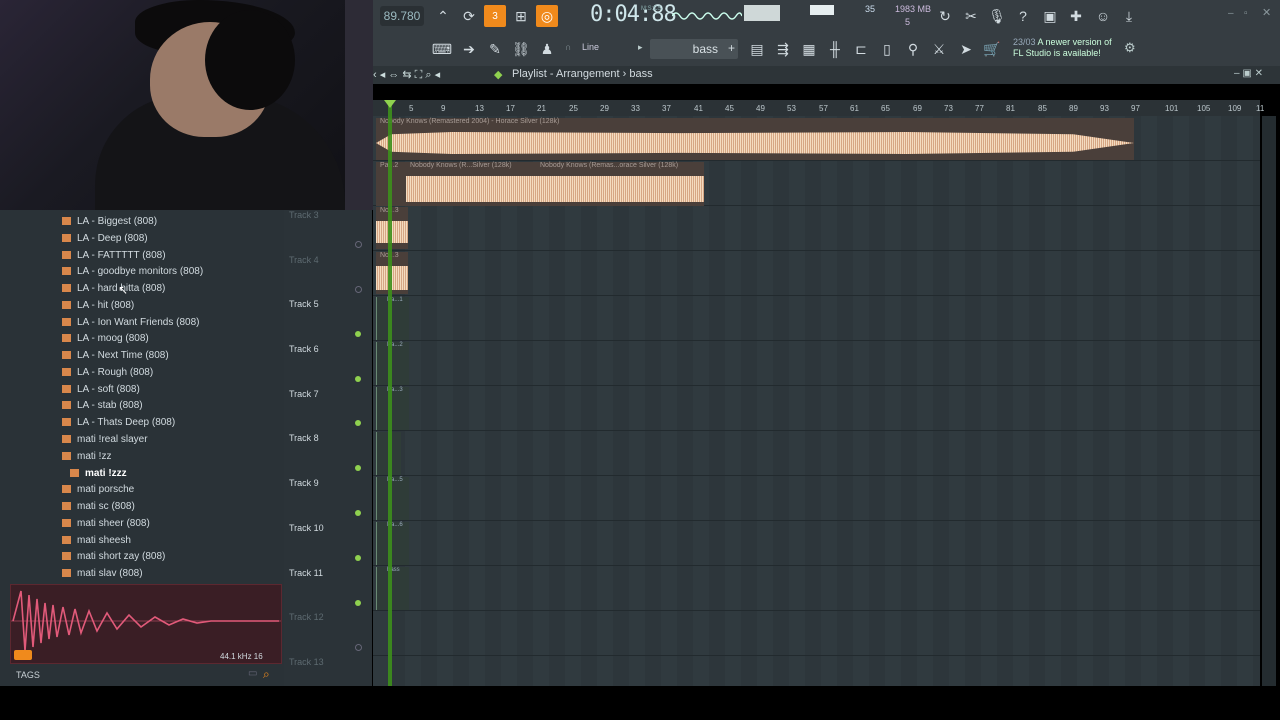  What do you see at coordinates (547, 16) in the screenshot?
I see `wait-for-input-button: ◎` at bounding box center [547, 16].